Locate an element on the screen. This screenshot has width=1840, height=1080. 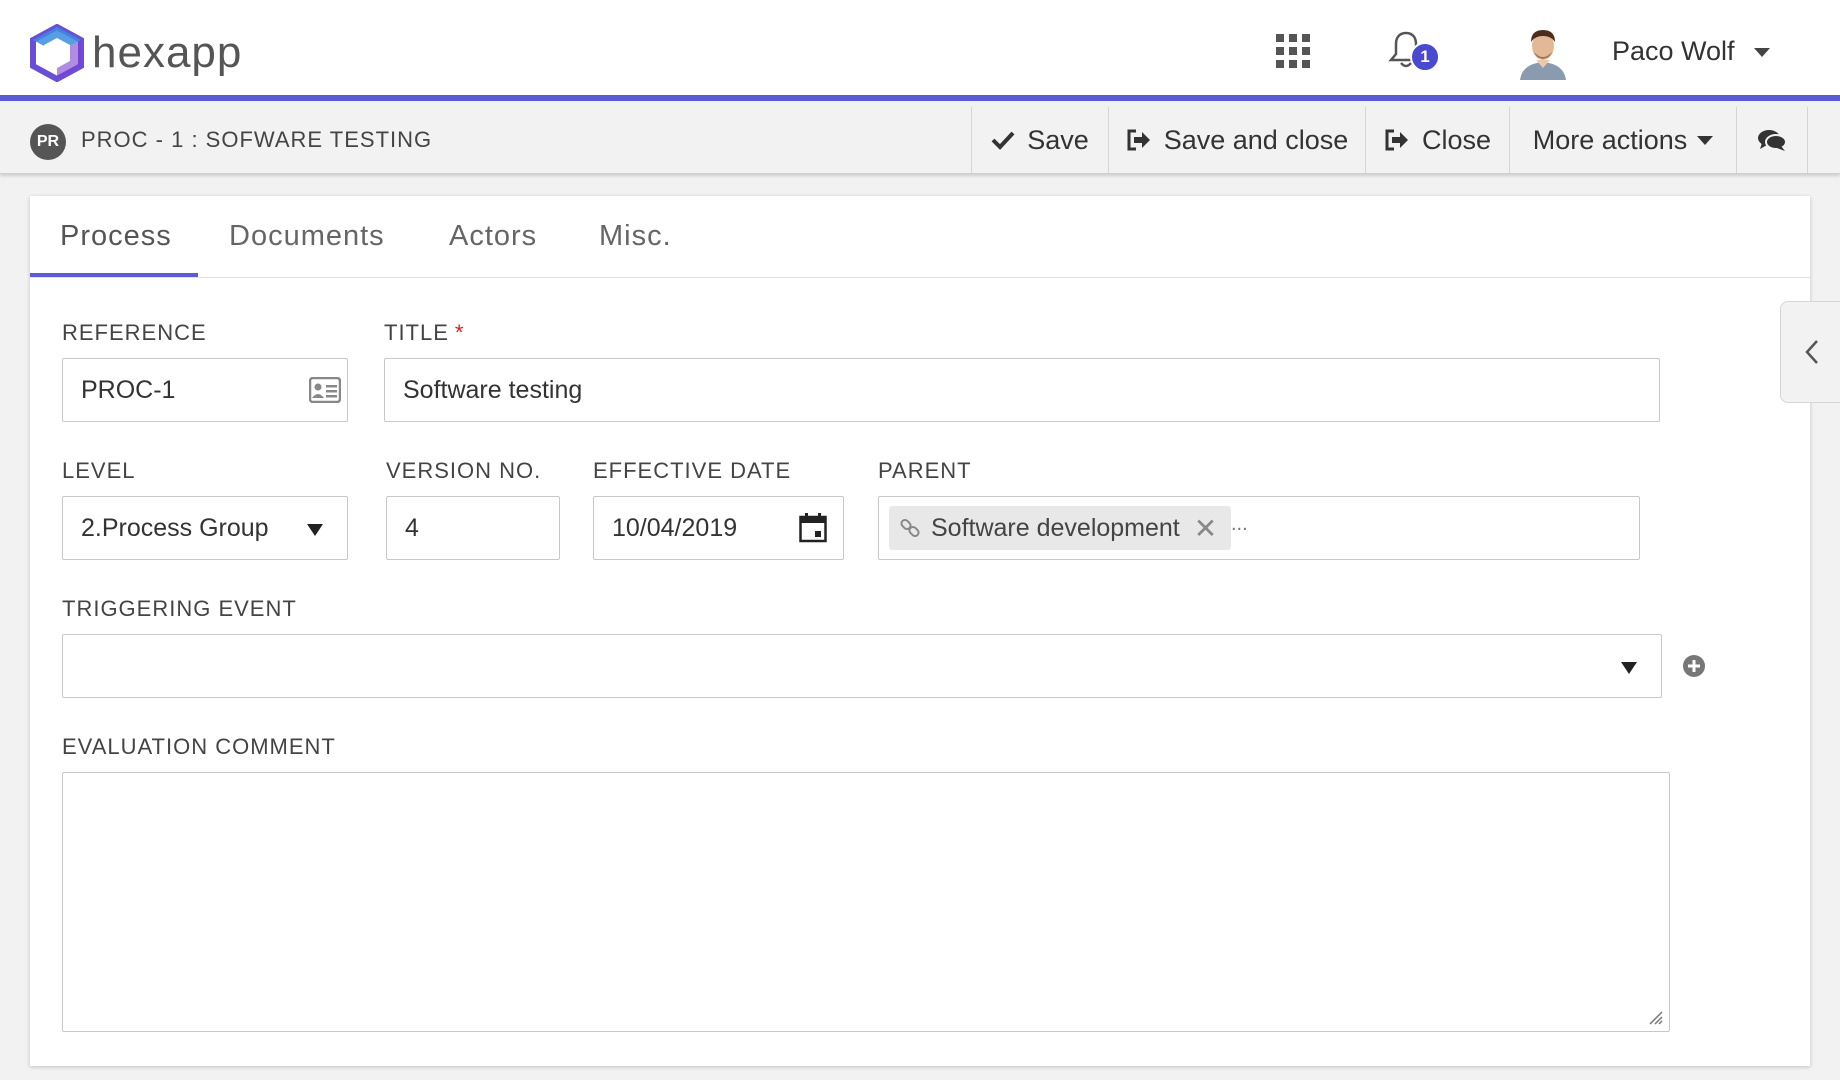
evaluation-comment-label: EVALUATION COMMENT is located at coordinates (199, 746).